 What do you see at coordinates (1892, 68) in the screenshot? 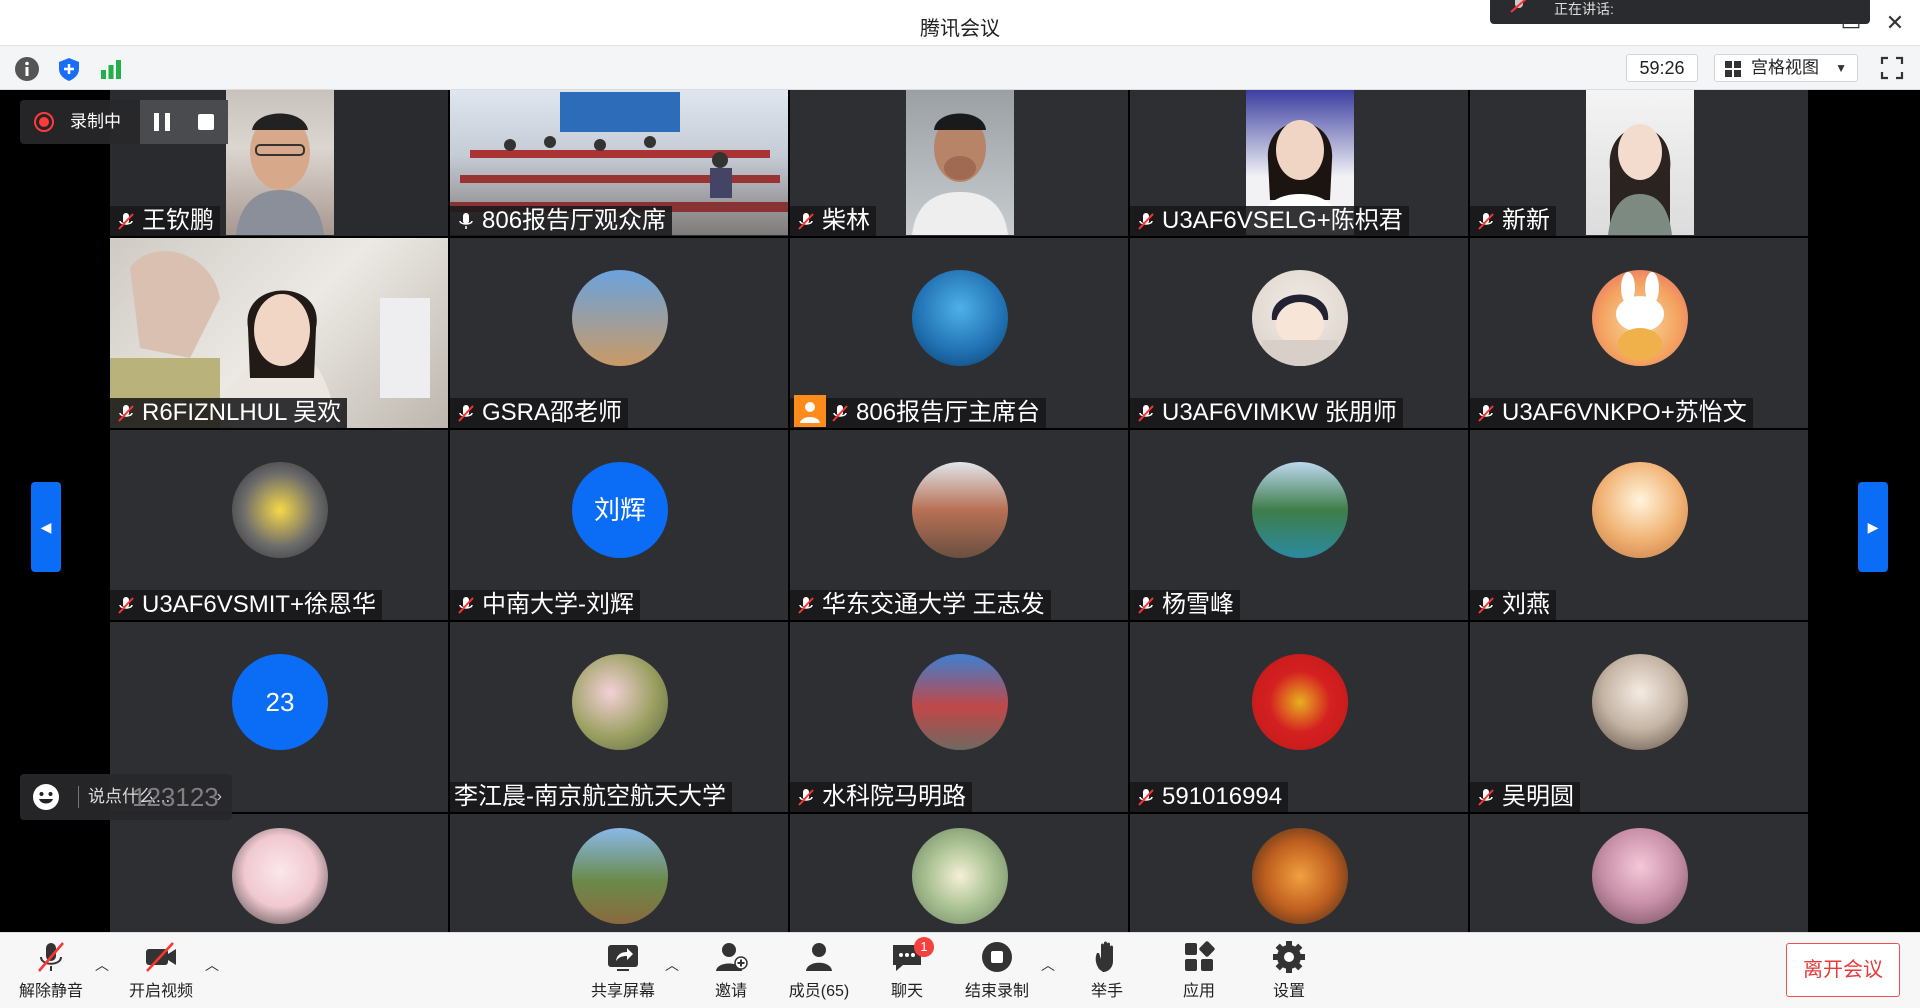
I see `fullscreen-icon` at bounding box center [1892, 68].